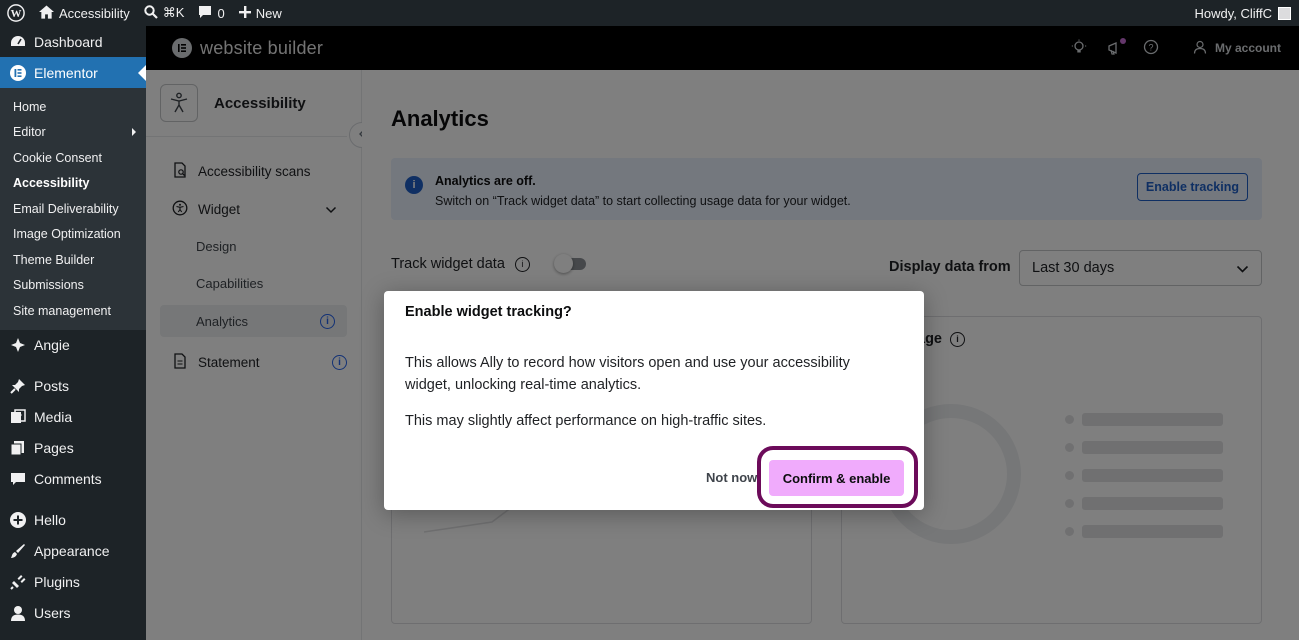  I want to click on plug-icon, so click(18, 582).